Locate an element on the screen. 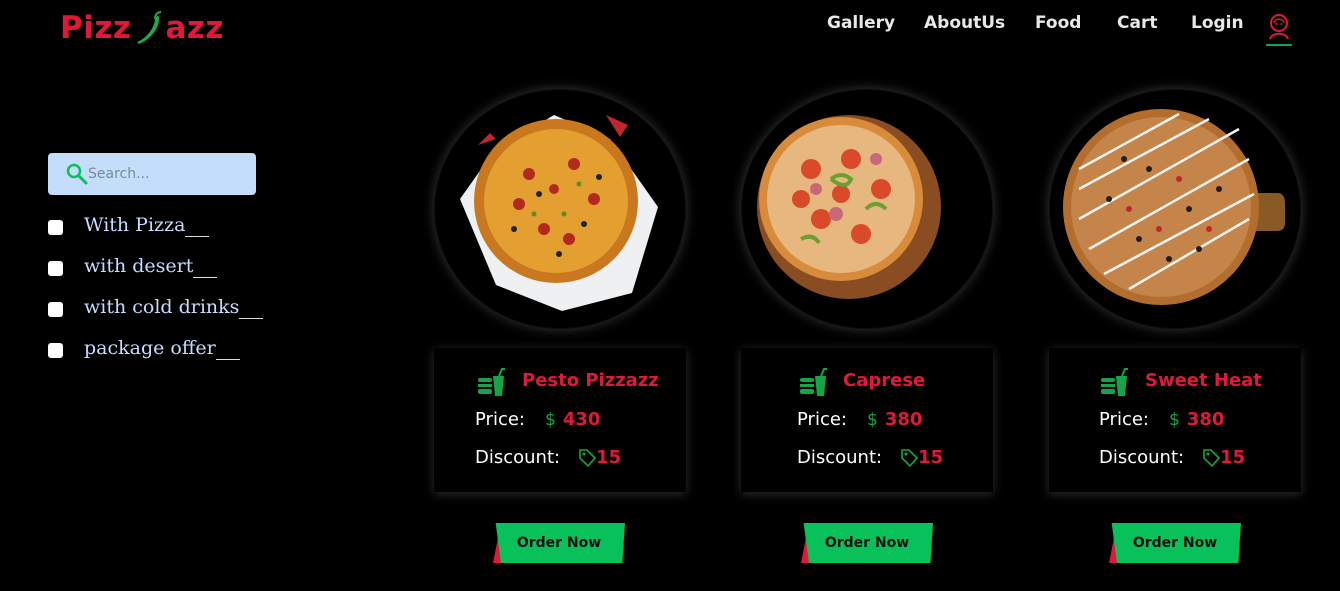  search-bar is located at coordinates (152, 174).